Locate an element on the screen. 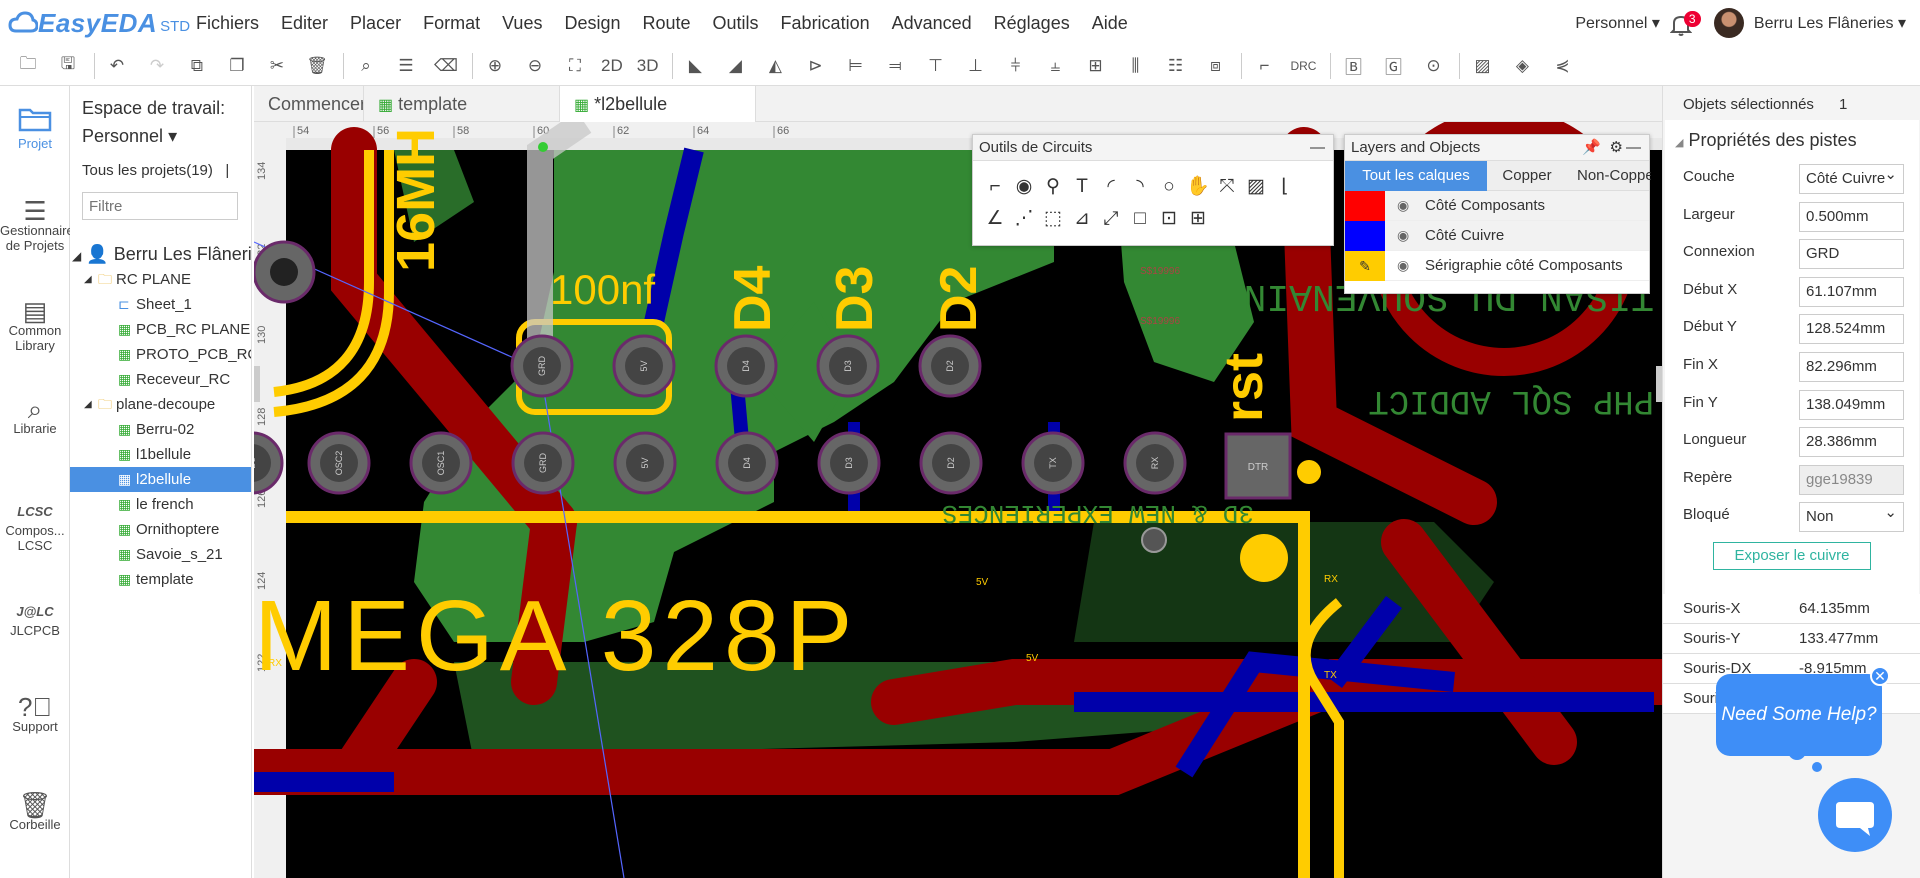 The image size is (1920, 878). via-icon: ⚲ is located at coordinates (1053, 187).